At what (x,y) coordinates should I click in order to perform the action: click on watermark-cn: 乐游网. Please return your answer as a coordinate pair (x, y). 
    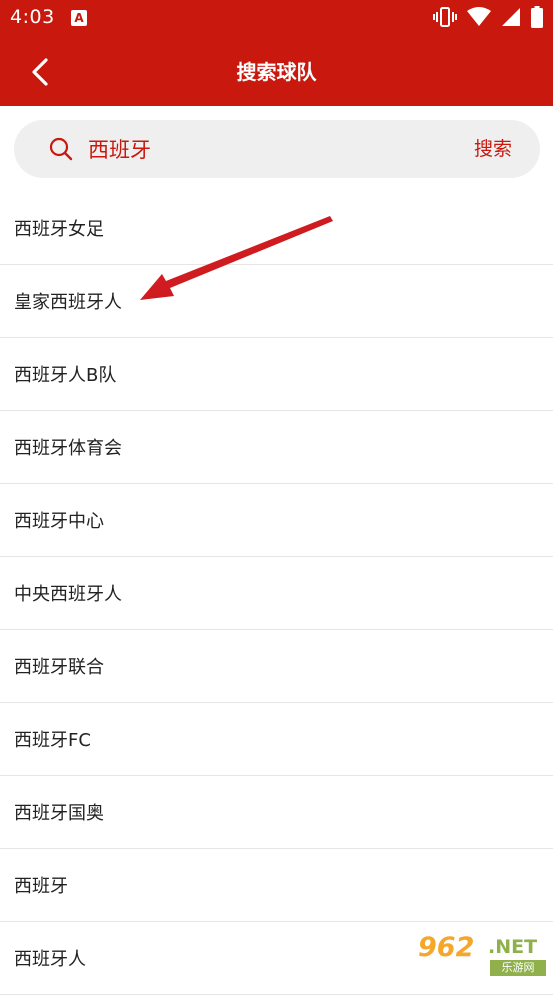
    Looking at the image, I should click on (518, 968).